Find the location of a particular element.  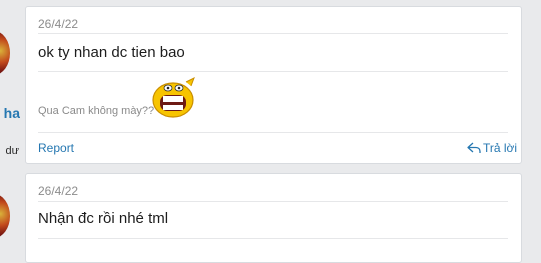

reply-arrow-icon is located at coordinates (474, 147).